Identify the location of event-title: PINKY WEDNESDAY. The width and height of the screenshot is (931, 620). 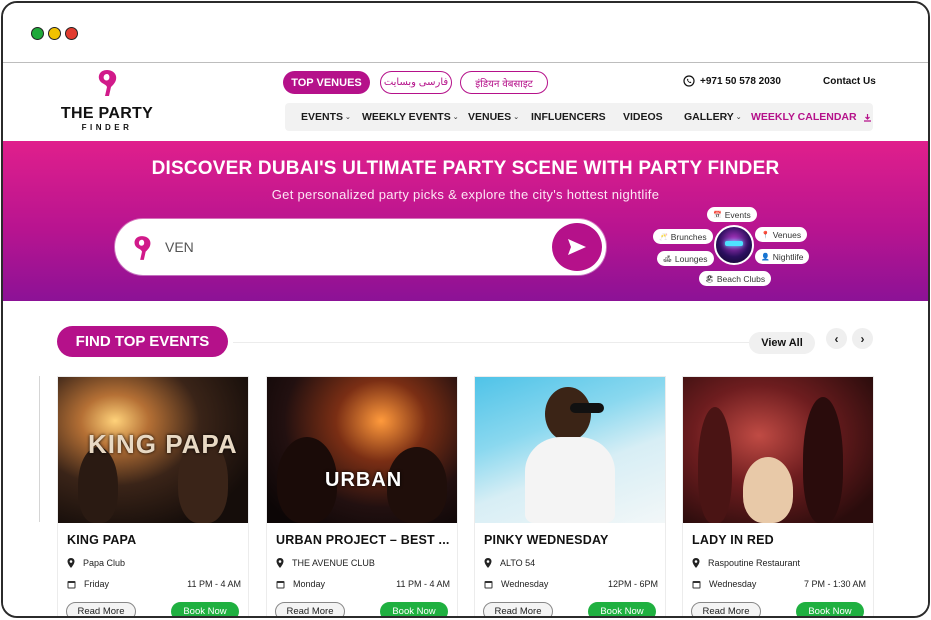
(572, 540).